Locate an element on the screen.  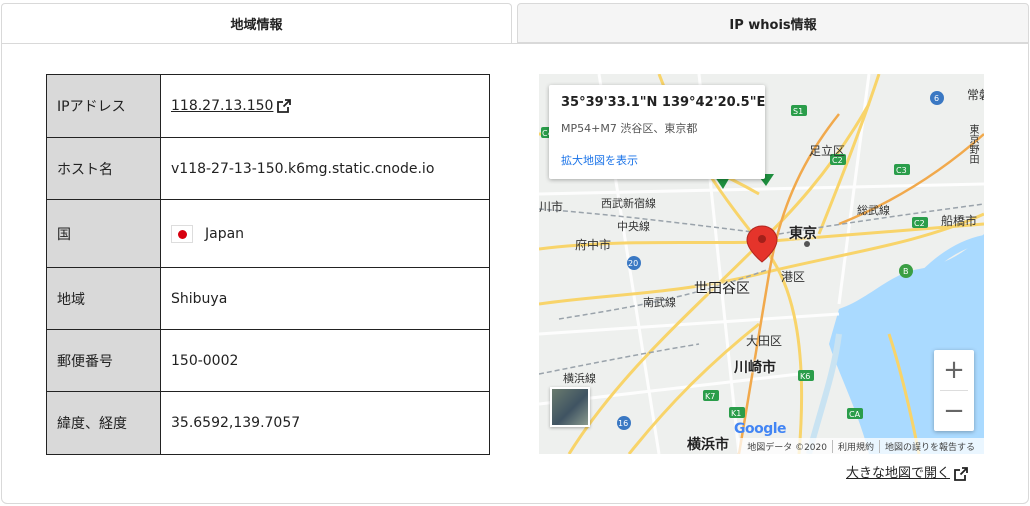
map-label-joban: 常磐 is located at coordinates (975, 95).